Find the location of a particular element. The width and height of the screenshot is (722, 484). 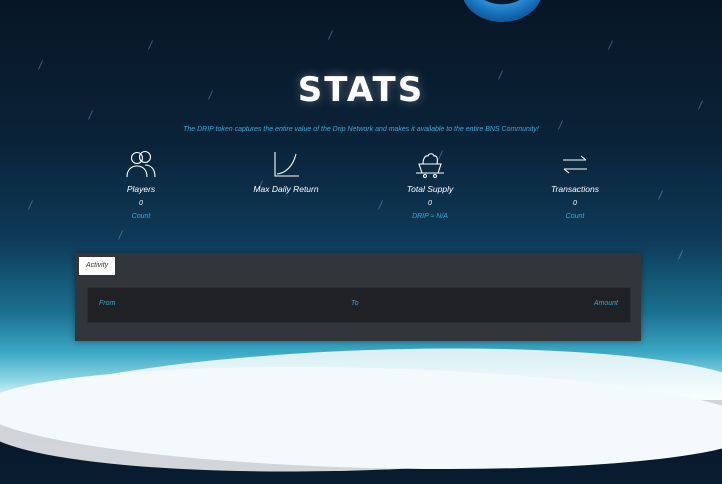

column-header-amount: Amount is located at coordinates (605, 303).